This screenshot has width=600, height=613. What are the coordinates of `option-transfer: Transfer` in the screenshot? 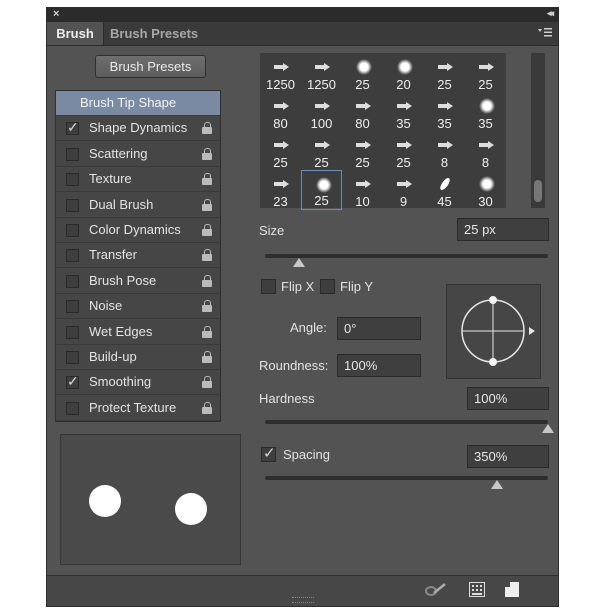 It's located at (138, 256).